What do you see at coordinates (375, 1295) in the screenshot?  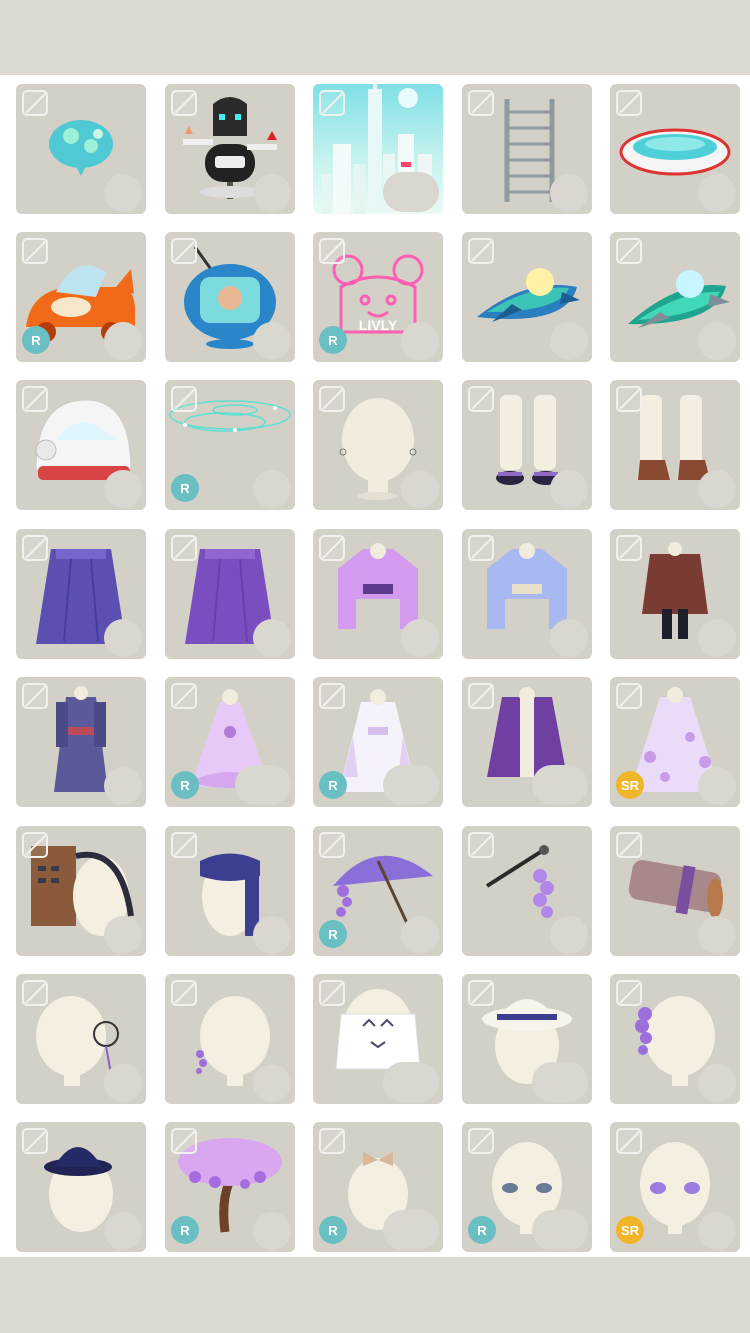 I see `bottom-bar` at bounding box center [375, 1295].